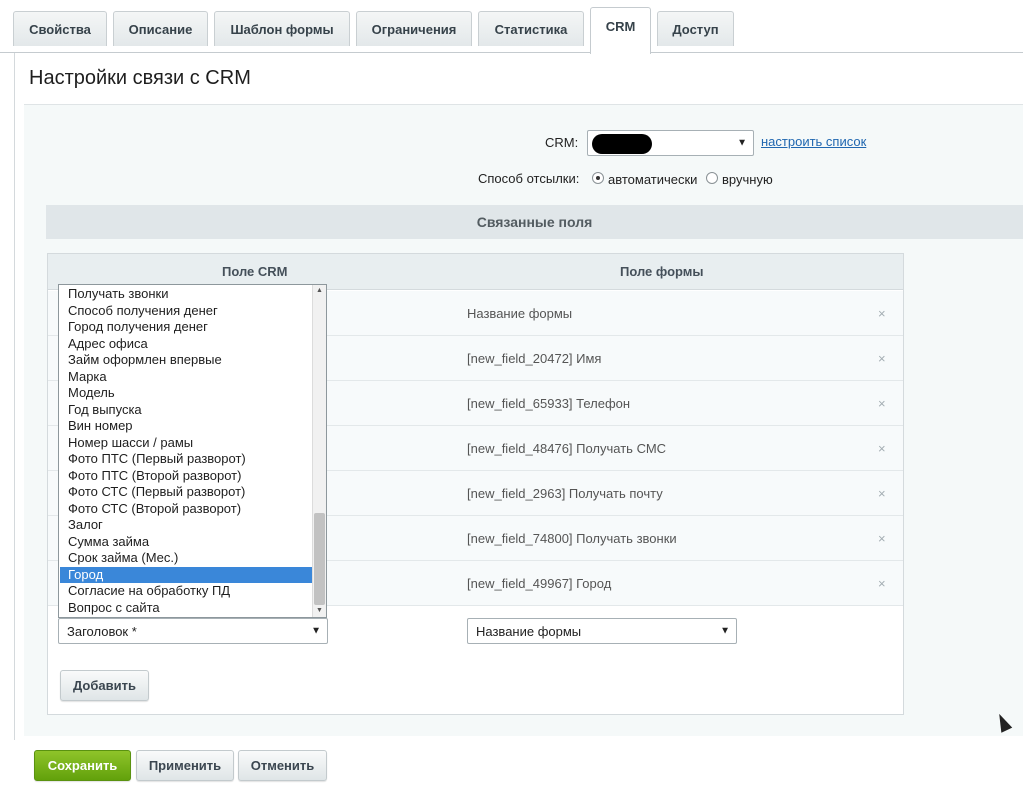  I want to click on tab-form-template: Шаблон формы, so click(282, 28).